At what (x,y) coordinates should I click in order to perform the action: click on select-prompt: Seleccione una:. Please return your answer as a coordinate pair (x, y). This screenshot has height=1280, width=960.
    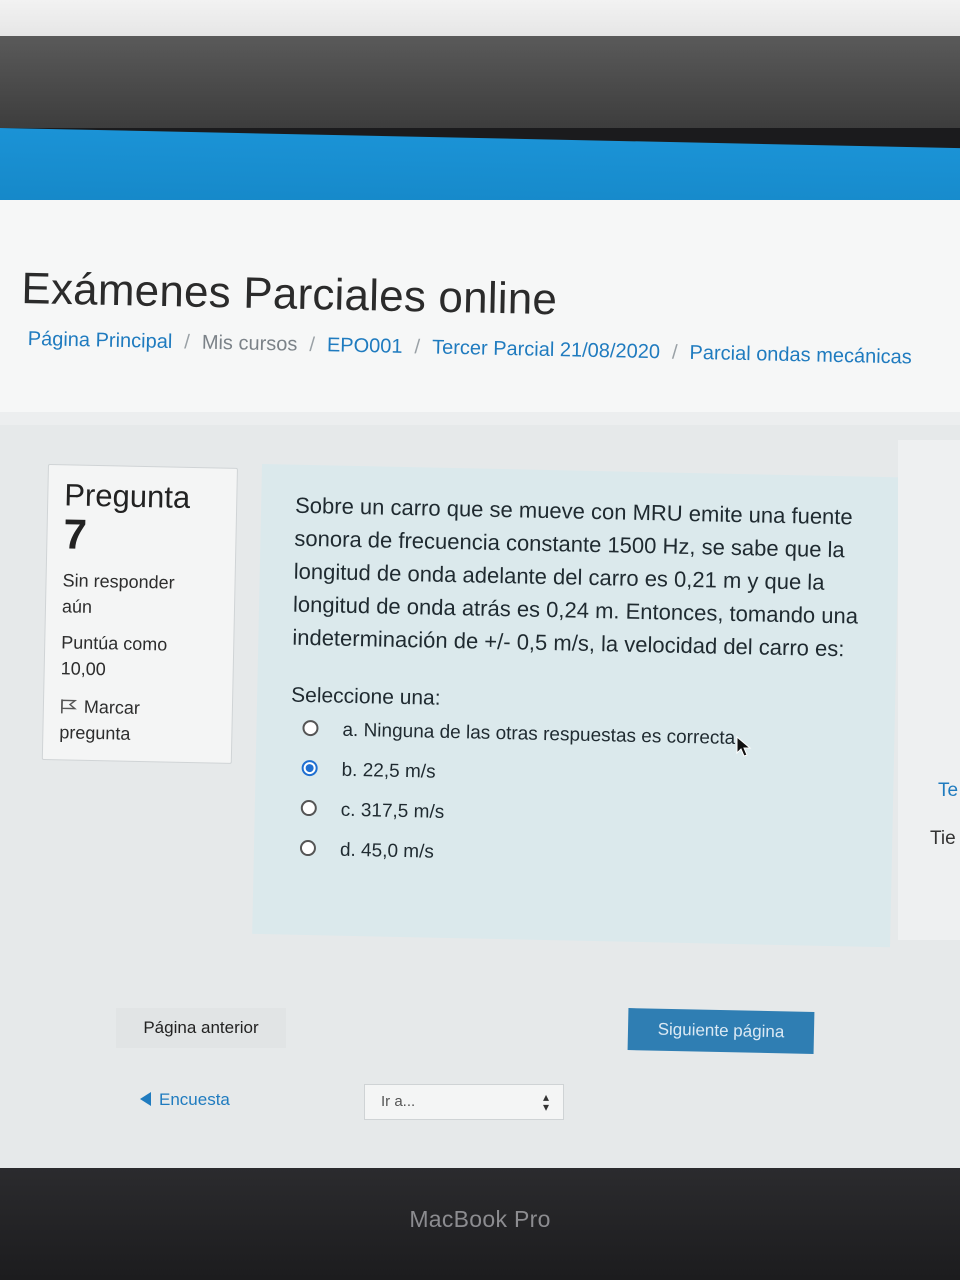
    Looking at the image, I should click on (365, 696).